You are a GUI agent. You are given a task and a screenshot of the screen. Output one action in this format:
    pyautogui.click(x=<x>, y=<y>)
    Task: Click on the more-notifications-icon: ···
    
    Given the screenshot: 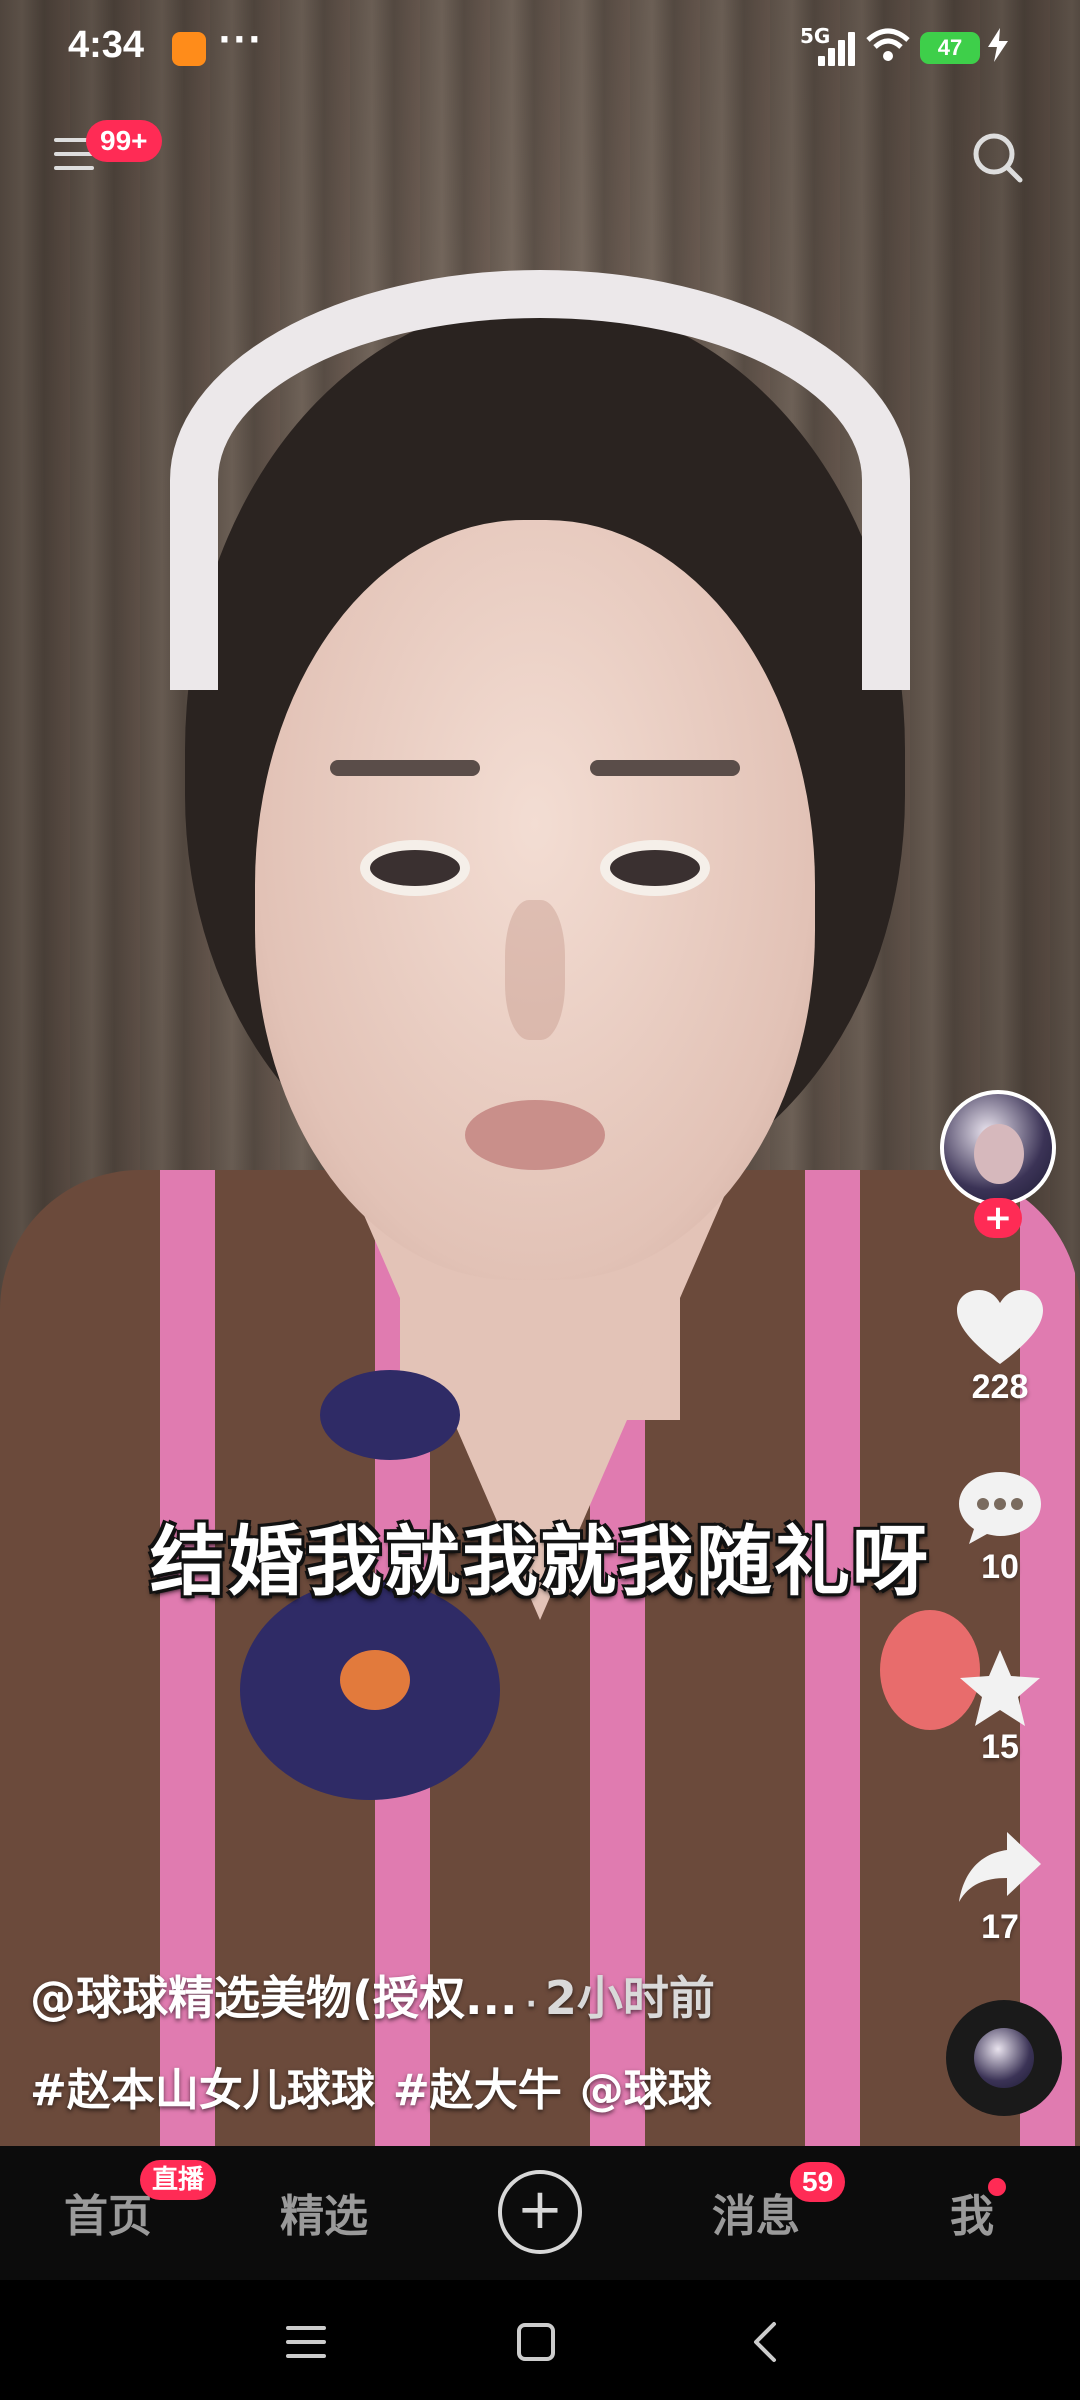 What is the action you would take?
    pyautogui.click(x=240, y=40)
    